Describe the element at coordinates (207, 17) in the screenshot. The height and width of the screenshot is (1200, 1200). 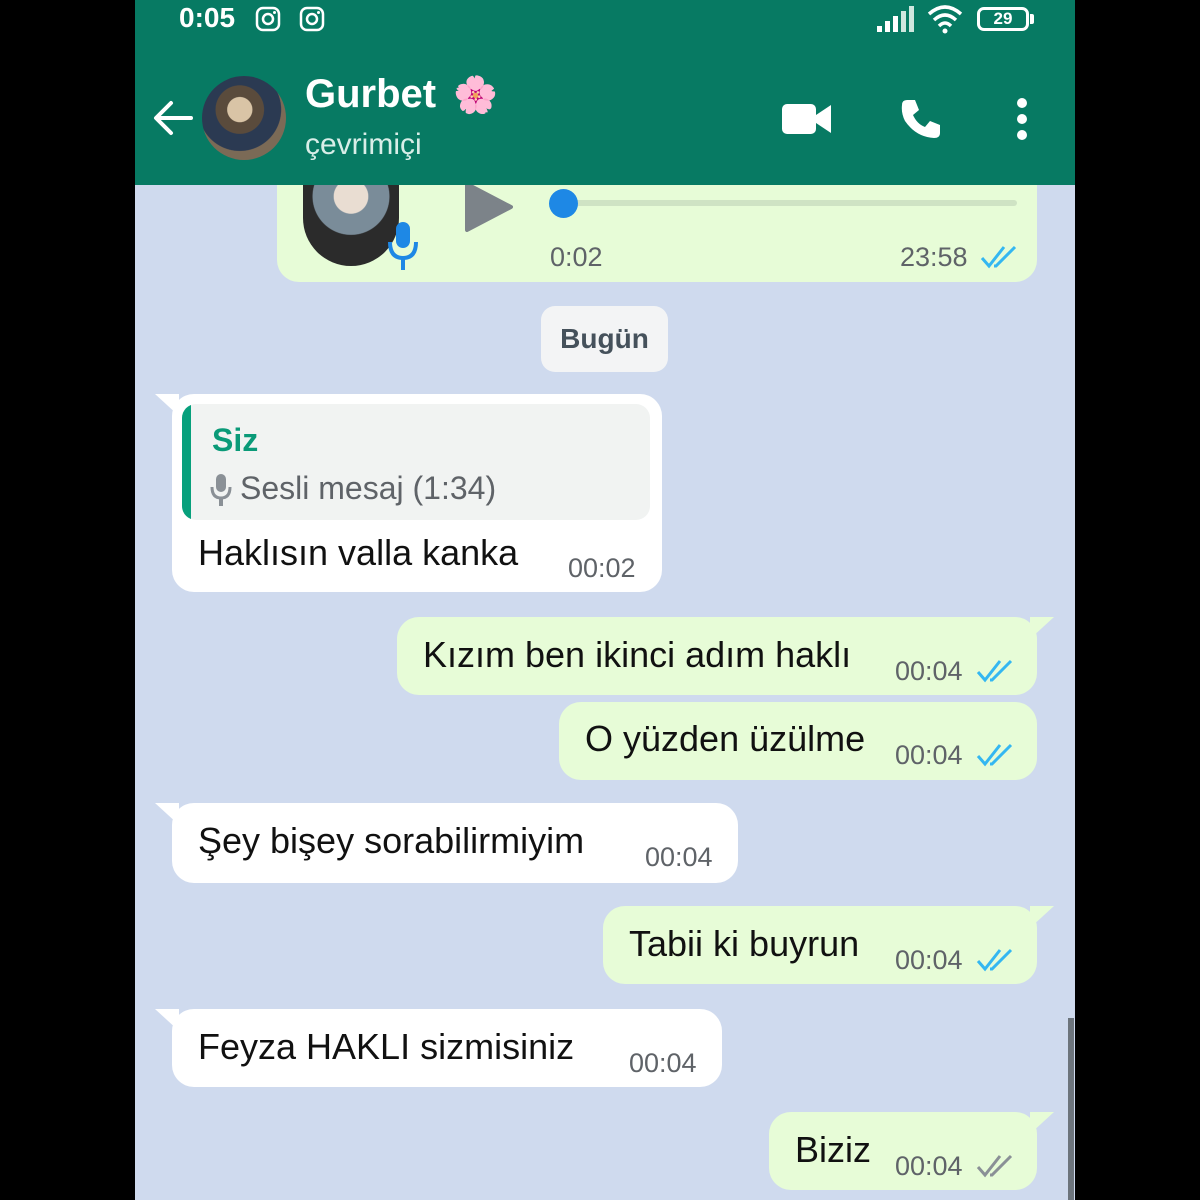
I see `status-time: 0:05` at that location.